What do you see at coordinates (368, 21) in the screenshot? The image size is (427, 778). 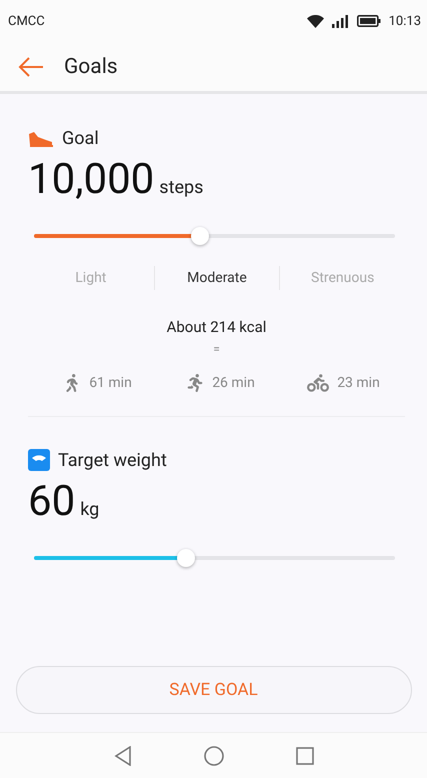 I see `battery-icon` at bounding box center [368, 21].